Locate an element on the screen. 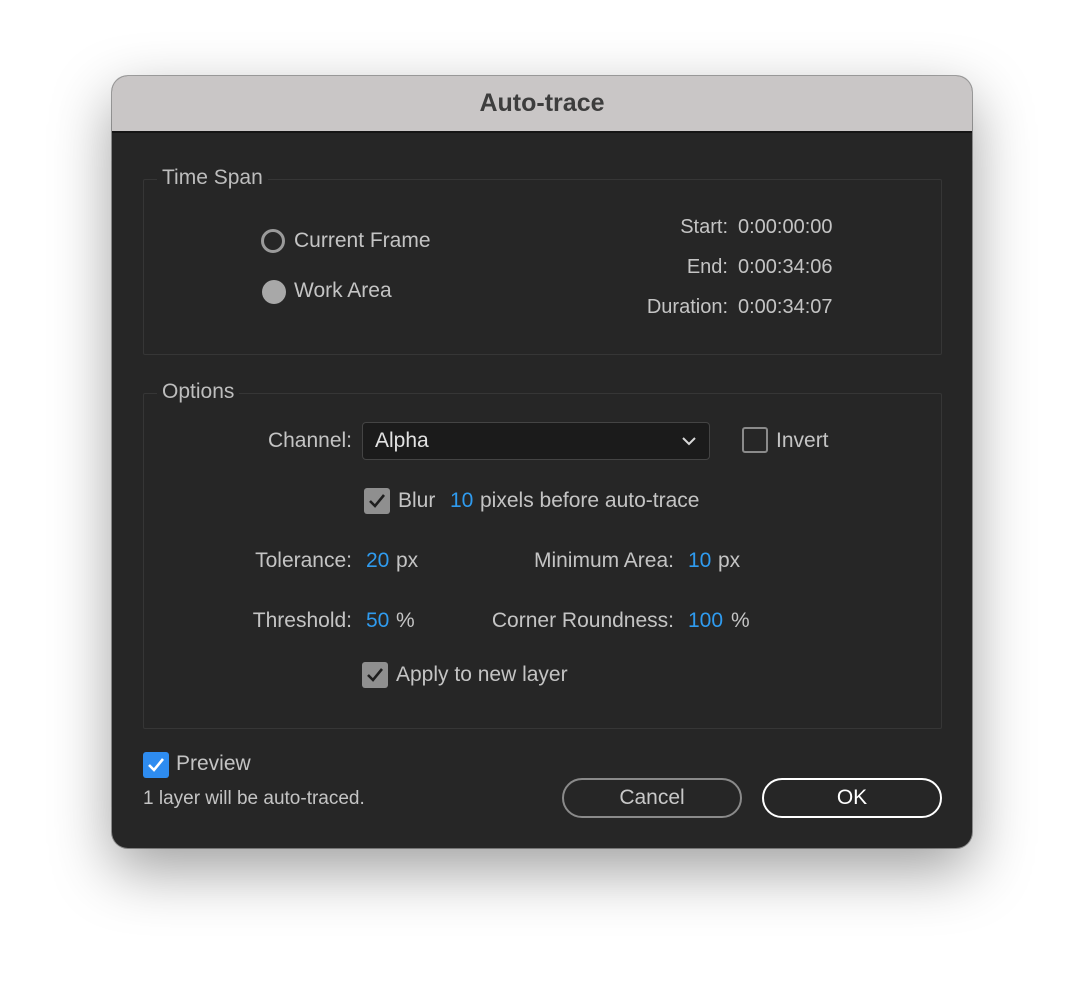 Image resolution: width=1084 pixels, height=996 pixels. options-label: Options is located at coordinates (198, 392).